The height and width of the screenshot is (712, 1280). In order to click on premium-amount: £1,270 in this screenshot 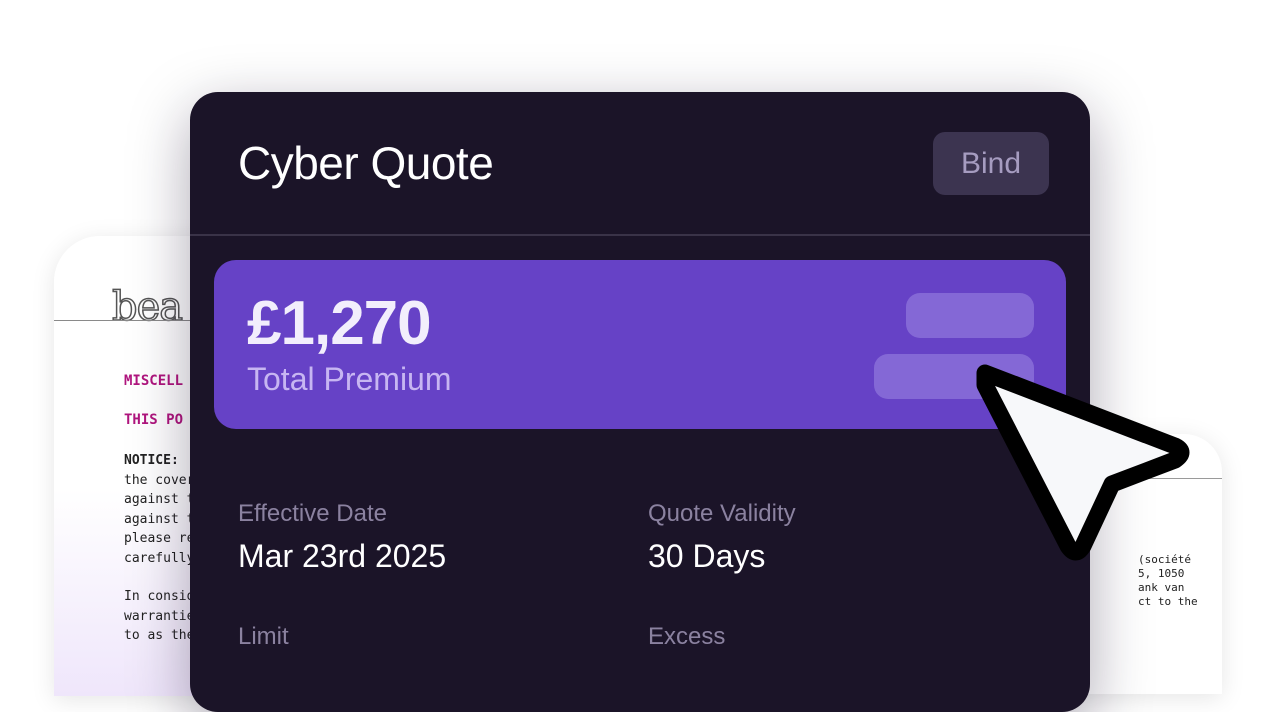, I will do `click(339, 323)`.